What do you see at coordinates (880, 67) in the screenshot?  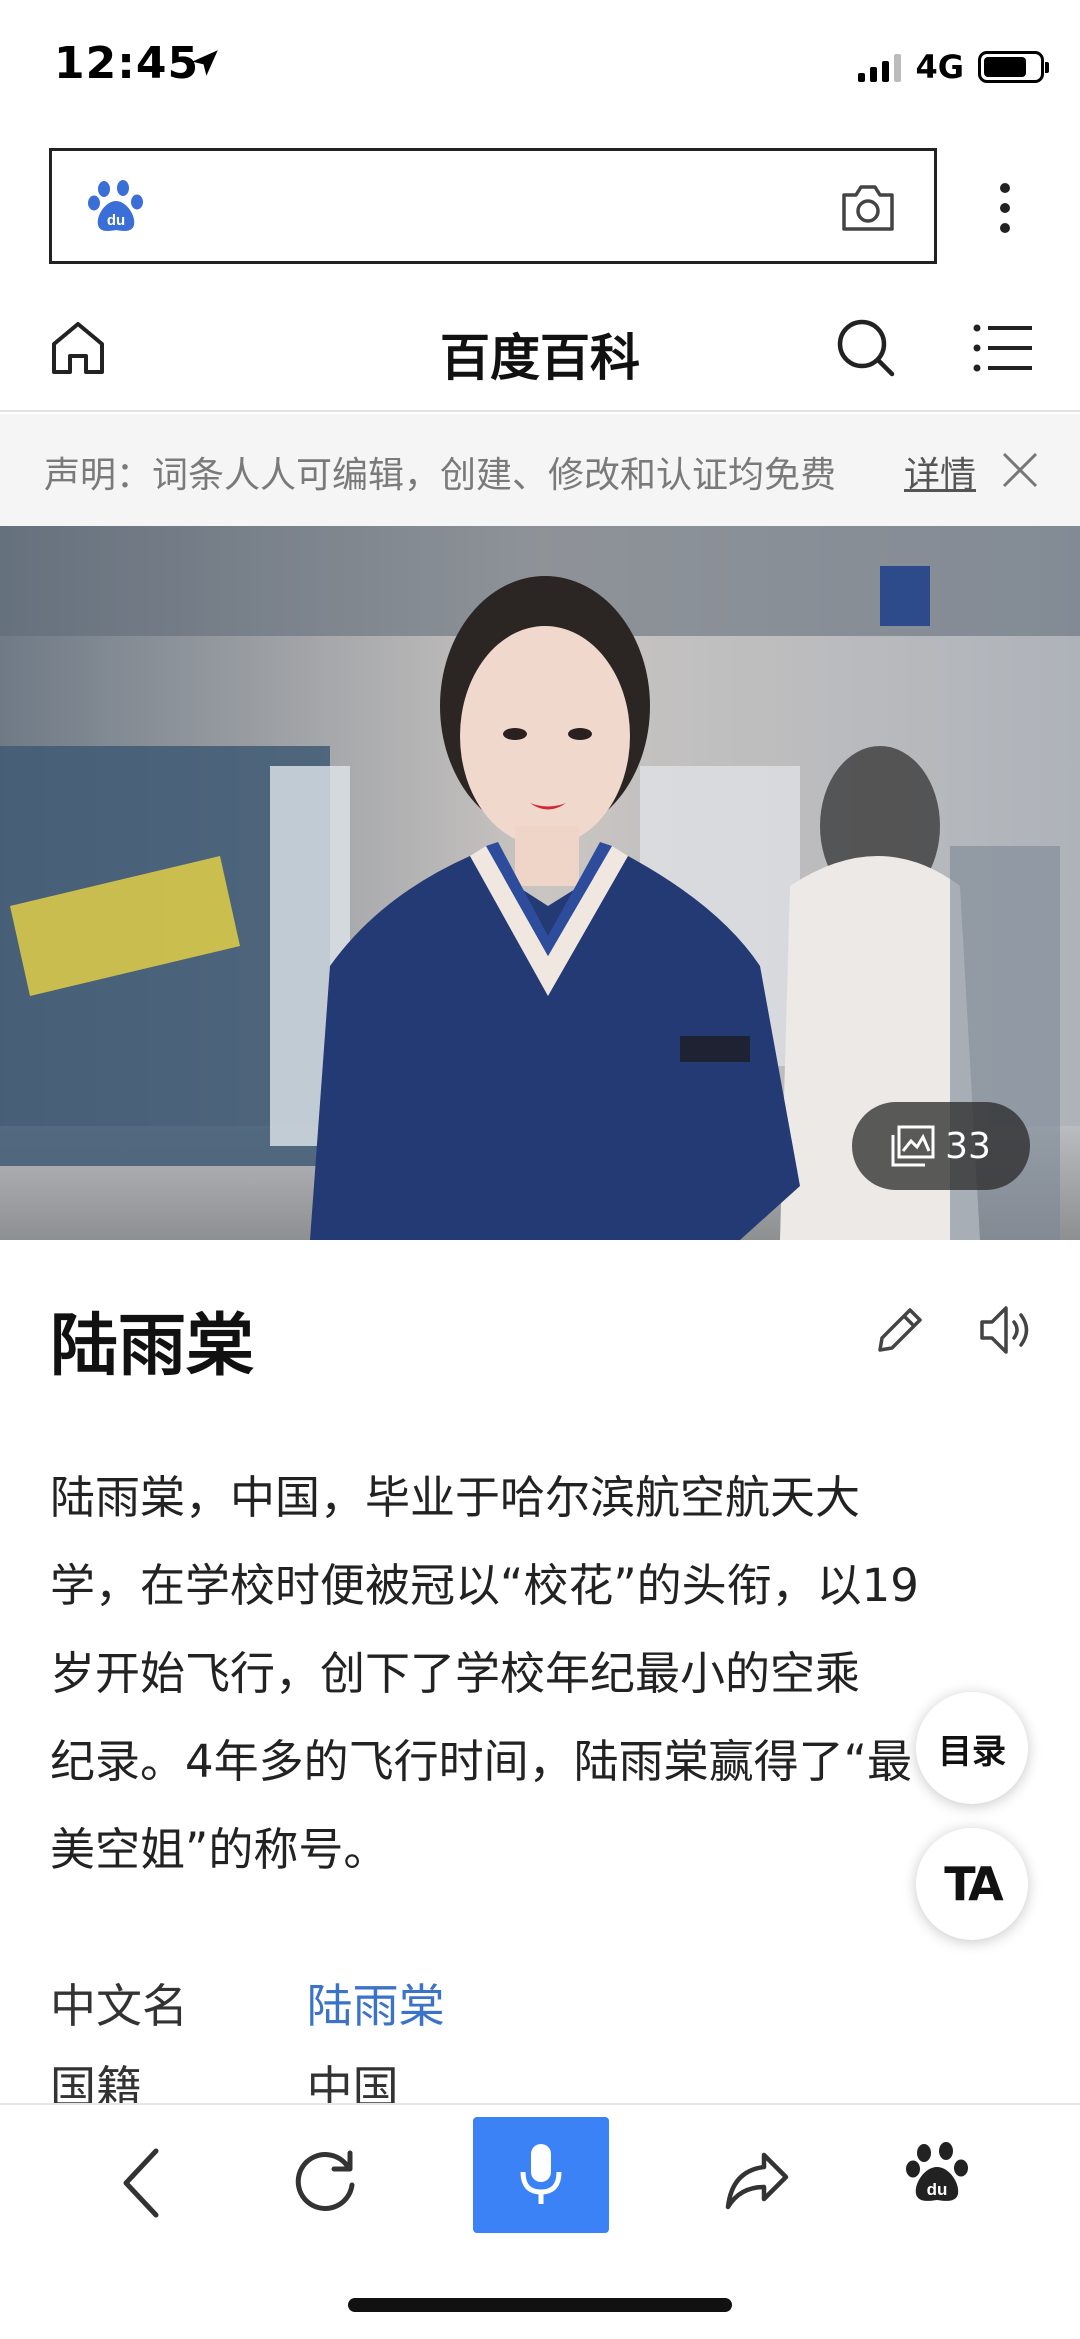 I see `signal-icon` at bounding box center [880, 67].